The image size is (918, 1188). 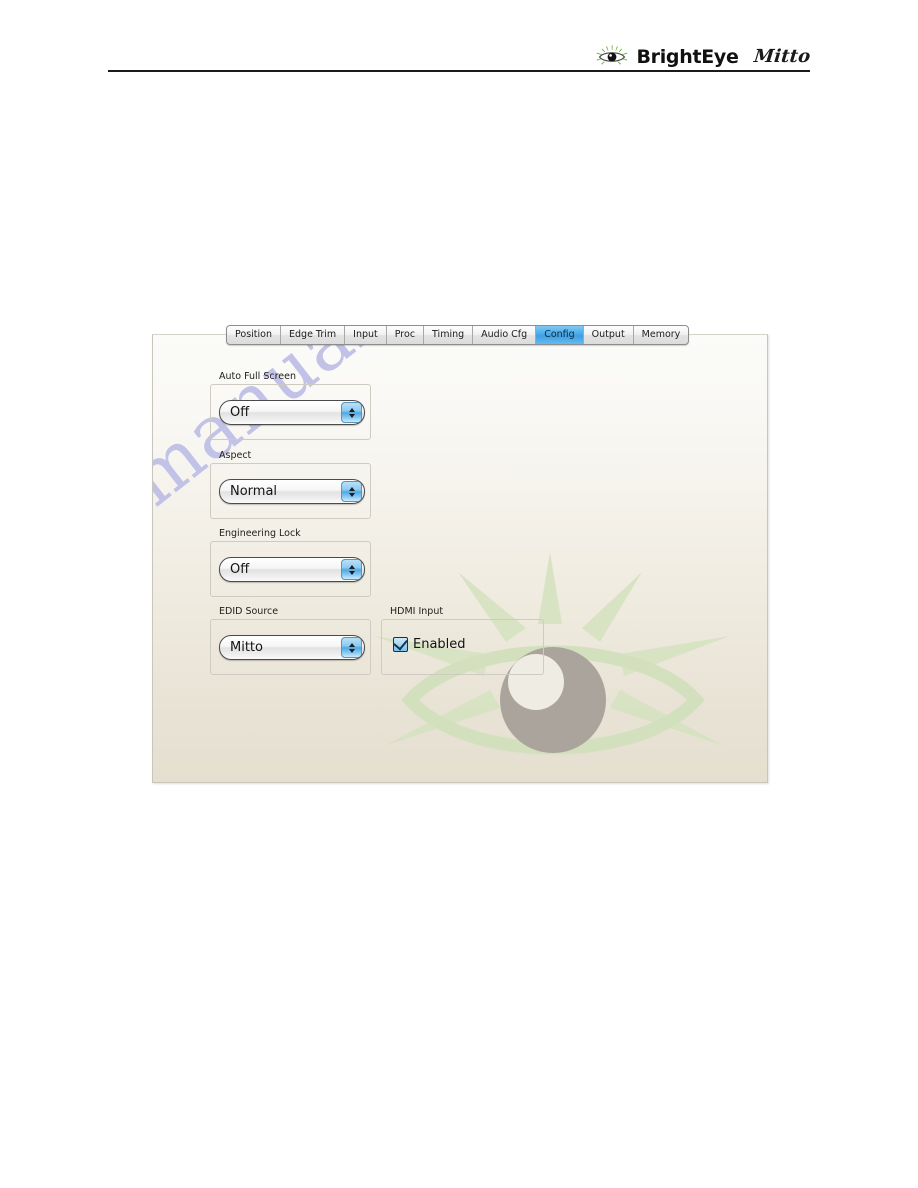 I want to click on group-frame-edid-source: Mitto, so click(x=290, y=647).